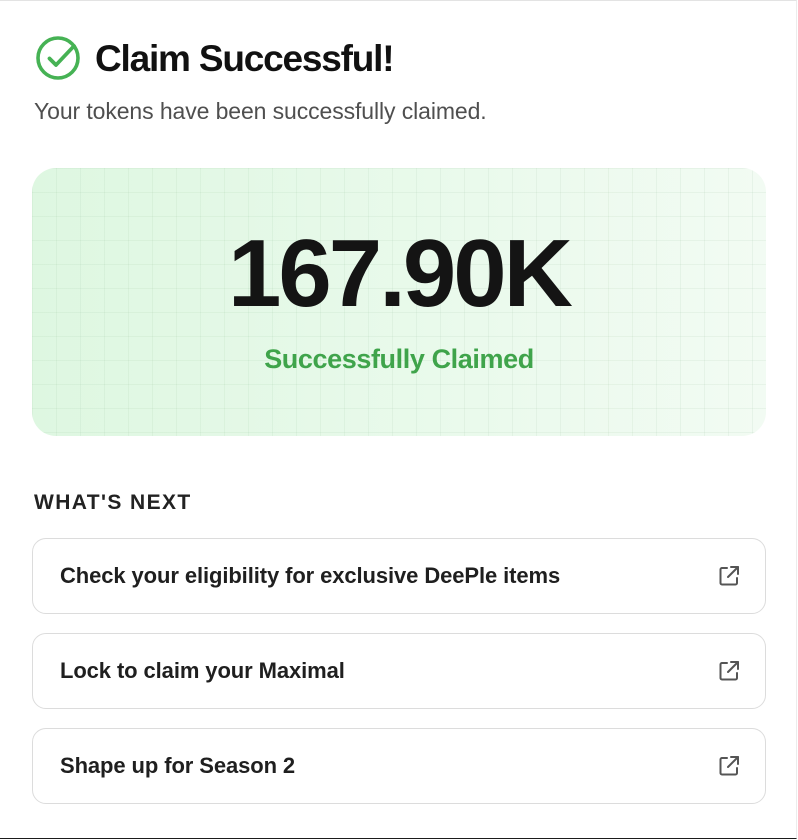 This screenshot has height=840, width=798. Describe the element at coordinates (245, 58) in the screenshot. I see `page-title: Claim Successful!` at that location.